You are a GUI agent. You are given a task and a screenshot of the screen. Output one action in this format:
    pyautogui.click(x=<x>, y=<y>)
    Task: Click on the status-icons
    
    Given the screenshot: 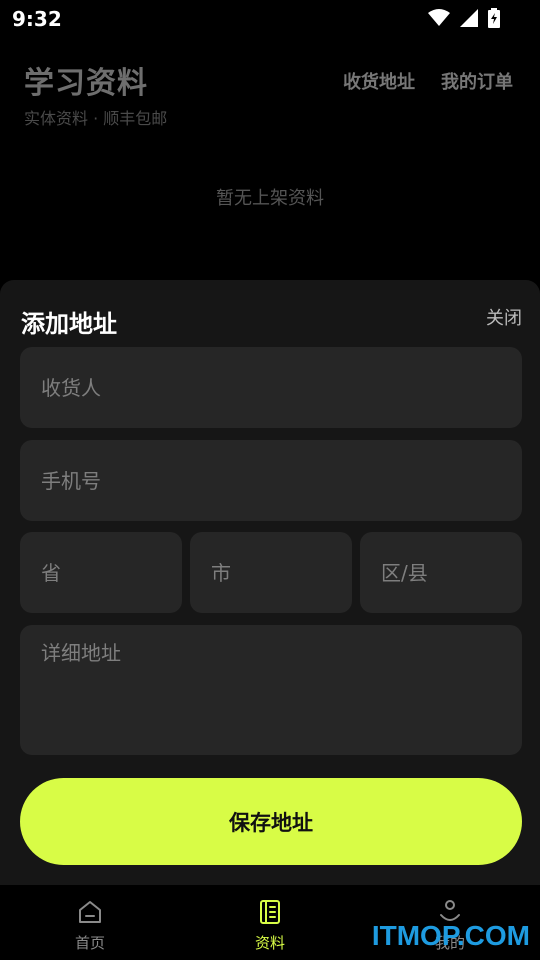 What is the action you would take?
    pyautogui.click(x=464, y=18)
    